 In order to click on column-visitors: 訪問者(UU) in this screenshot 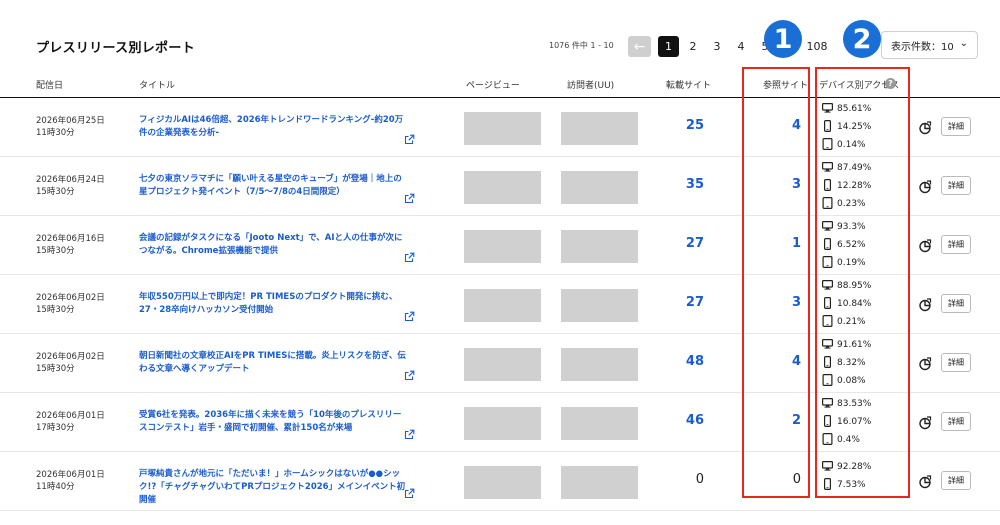, I will do `click(590, 84)`.